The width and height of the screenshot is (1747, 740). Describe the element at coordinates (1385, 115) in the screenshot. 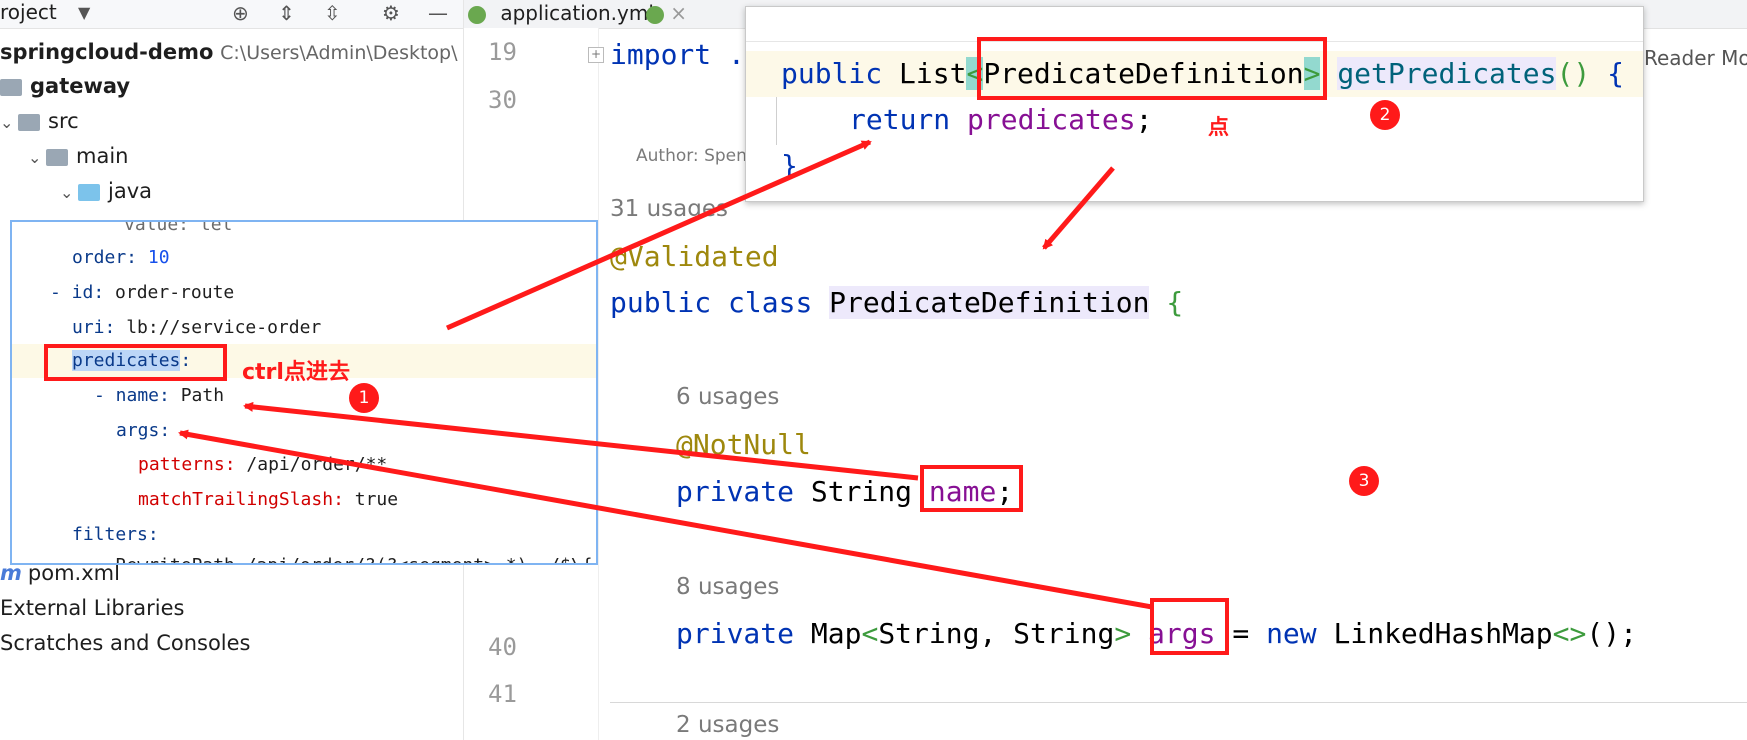

I see `step-badge-2: 2` at that location.